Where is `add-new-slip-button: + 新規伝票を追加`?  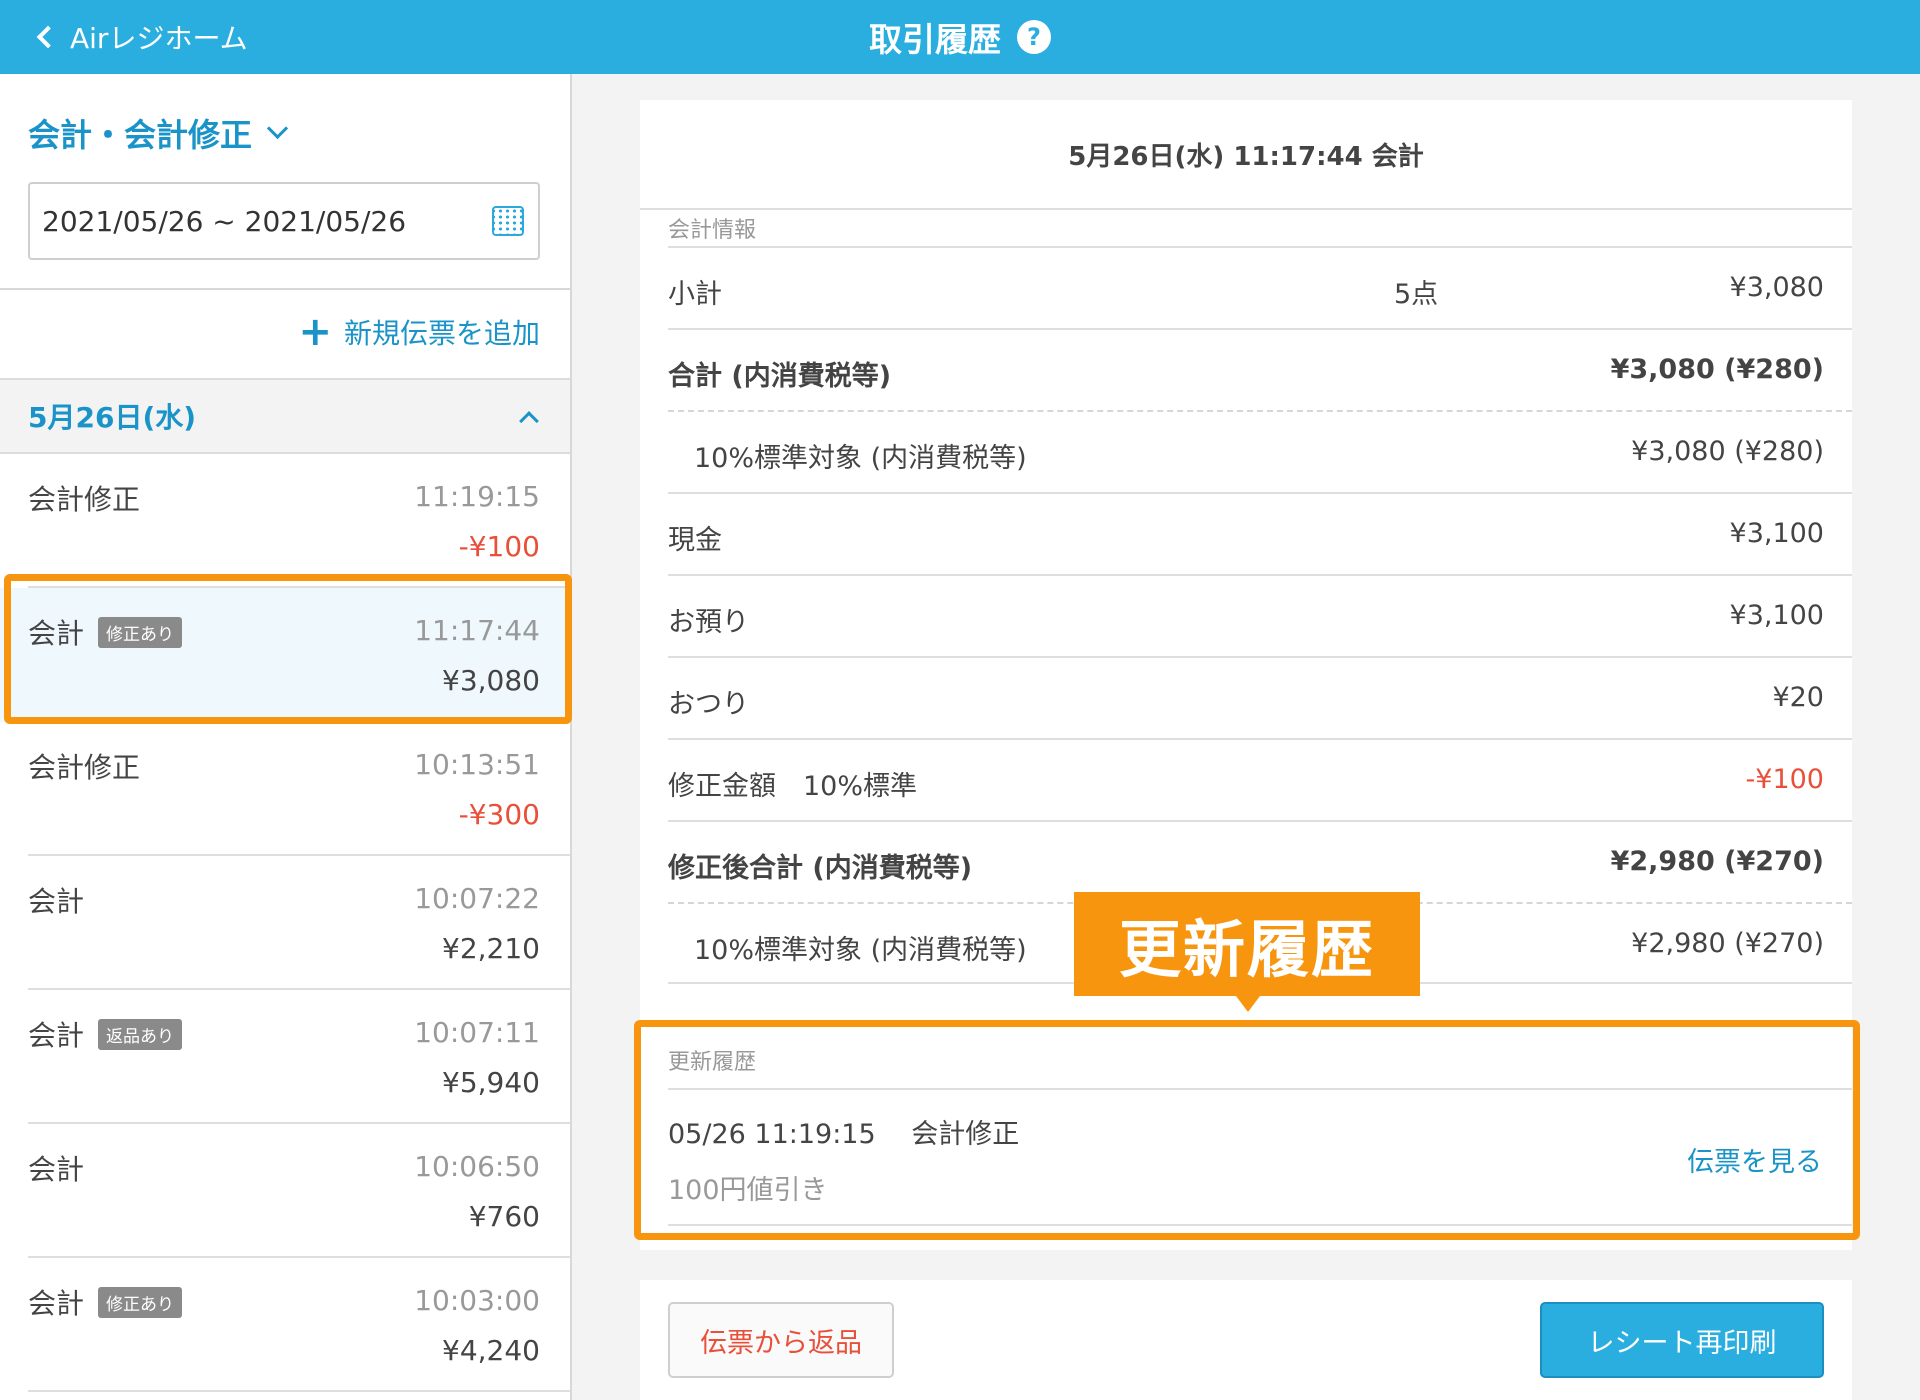 add-new-slip-button: + 新規伝票を追加 is located at coordinates (419, 332).